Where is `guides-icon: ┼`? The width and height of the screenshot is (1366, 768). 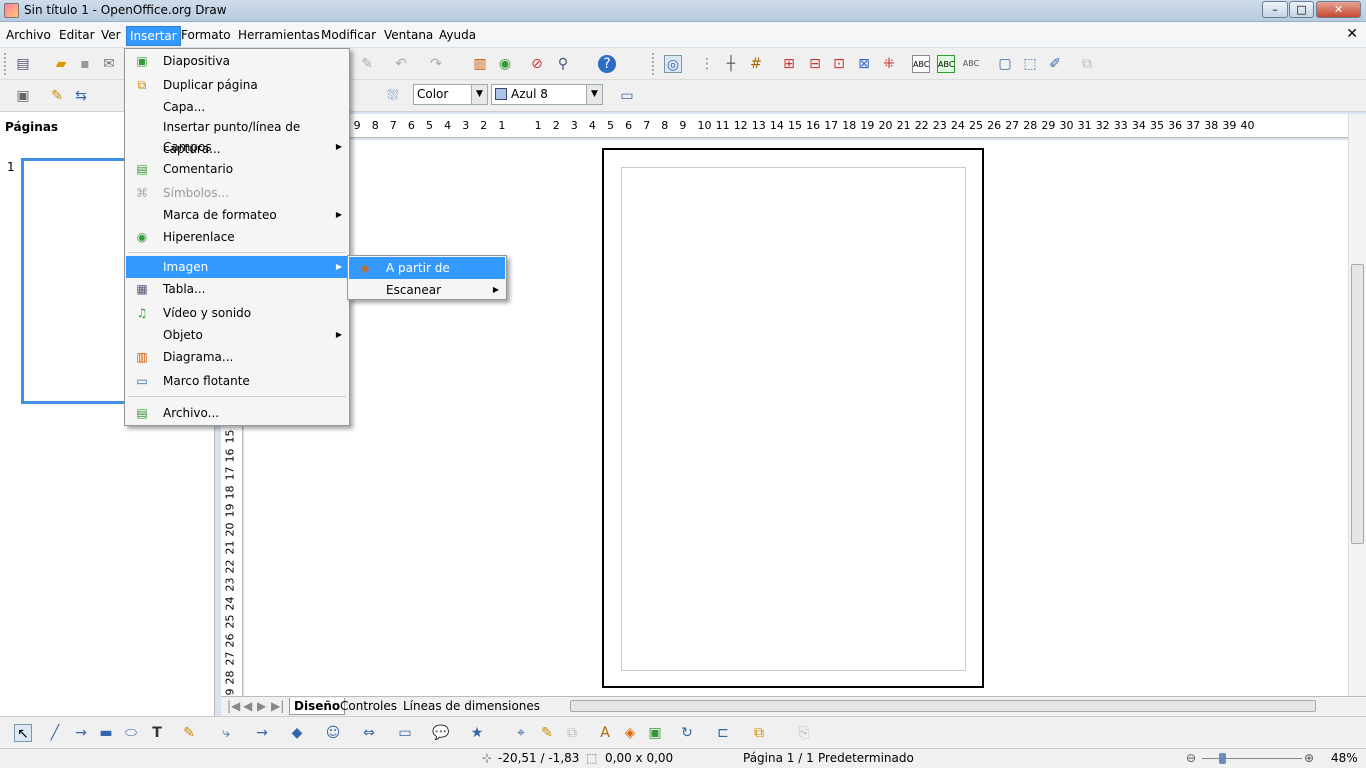
guides-icon: ┼ is located at coordinates (731, 64).